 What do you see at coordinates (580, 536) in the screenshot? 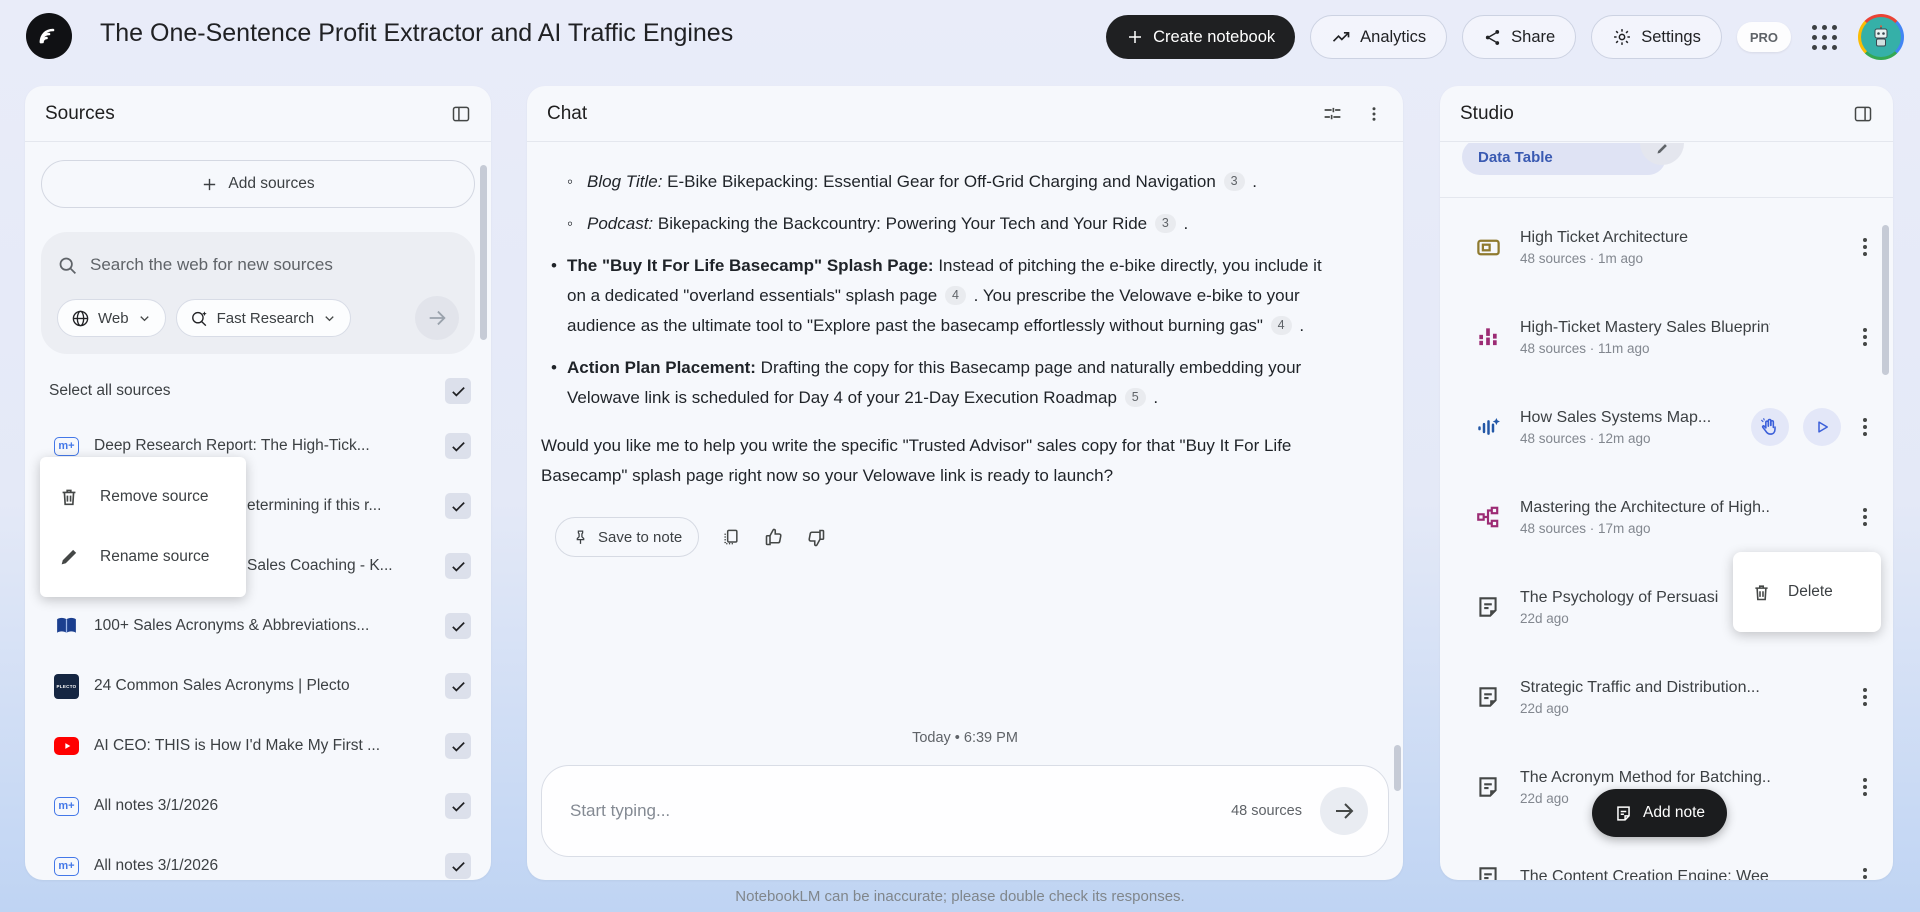
I see `pin-icon` at bounding box center [580, 536].